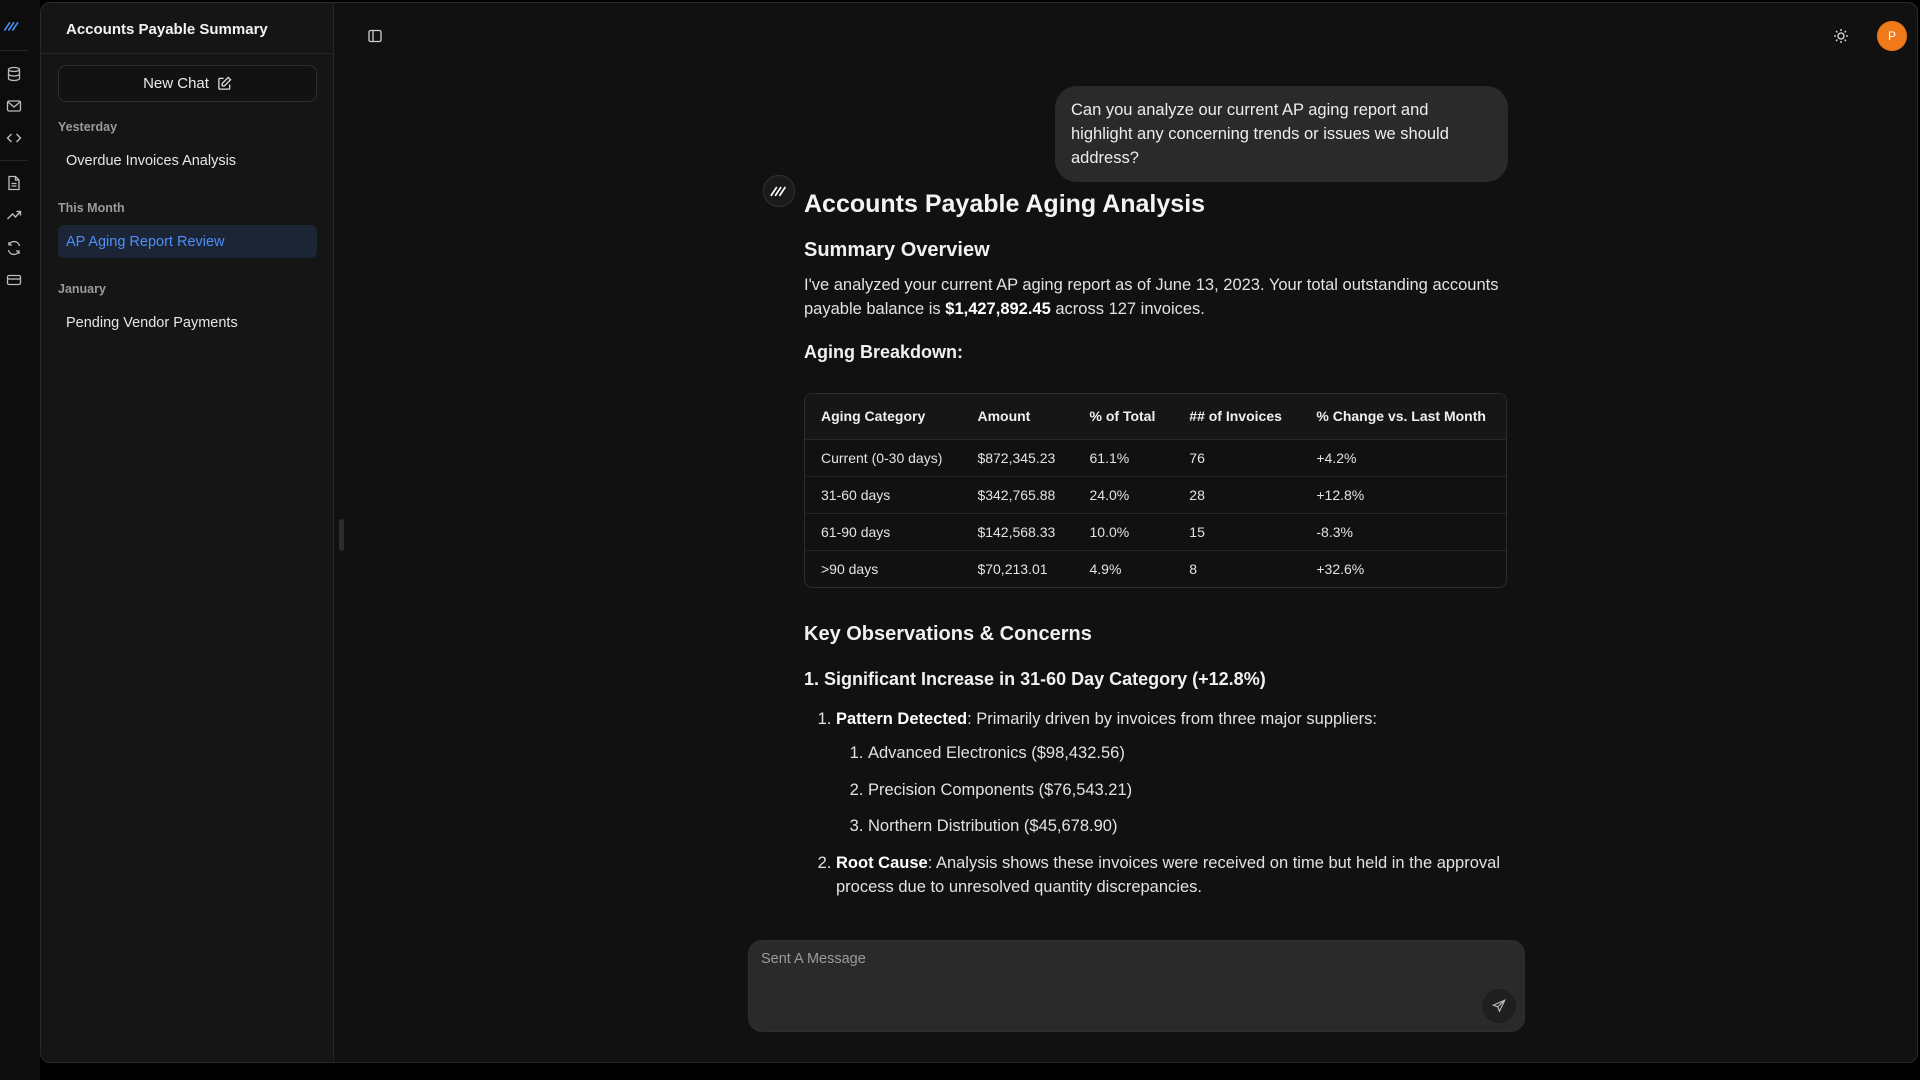 This screenshot has width=1920, height=1080. I want to click on toggle-sidebar-icon, so click(375, 36).